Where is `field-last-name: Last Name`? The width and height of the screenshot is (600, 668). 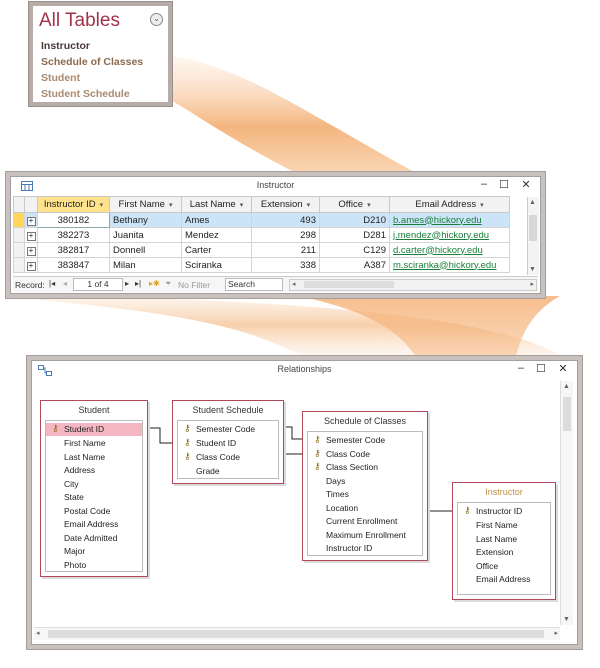 field-last-name: Last Name is located at coordinates (94, 457).